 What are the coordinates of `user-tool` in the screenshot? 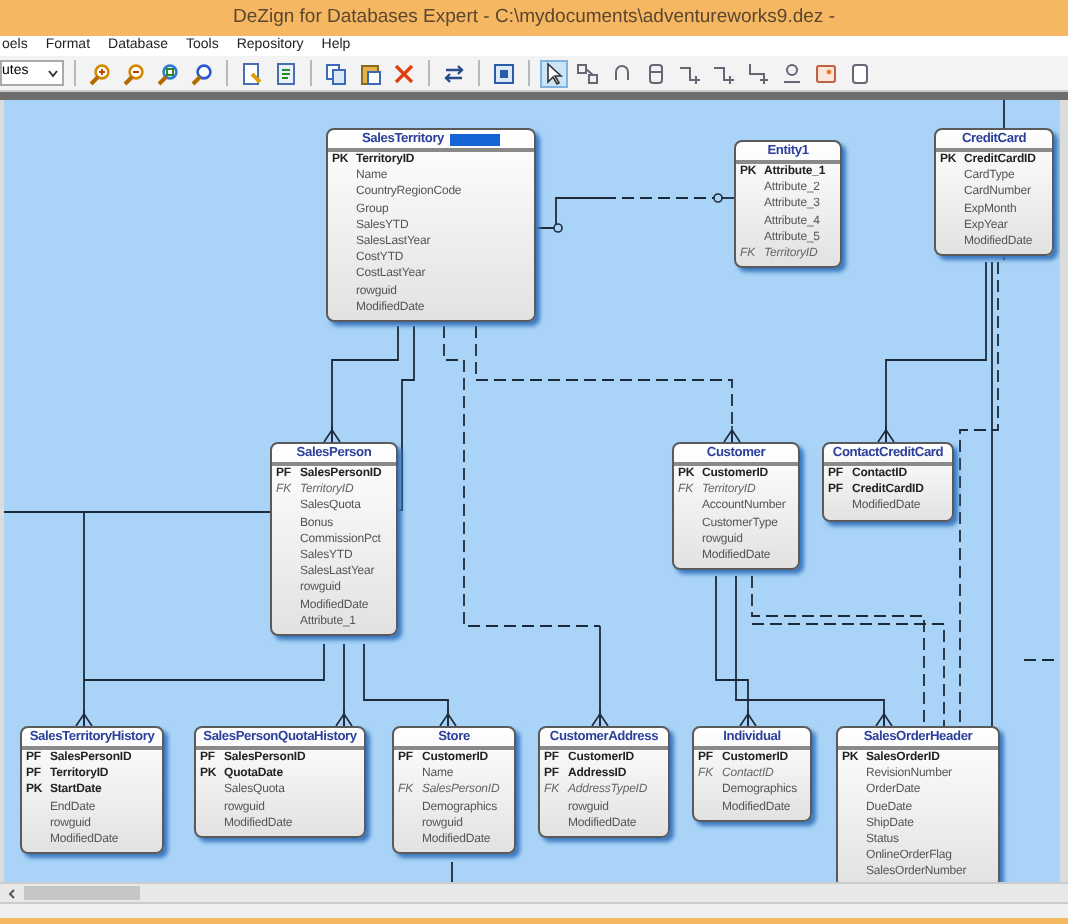 It's located at (792, 73).